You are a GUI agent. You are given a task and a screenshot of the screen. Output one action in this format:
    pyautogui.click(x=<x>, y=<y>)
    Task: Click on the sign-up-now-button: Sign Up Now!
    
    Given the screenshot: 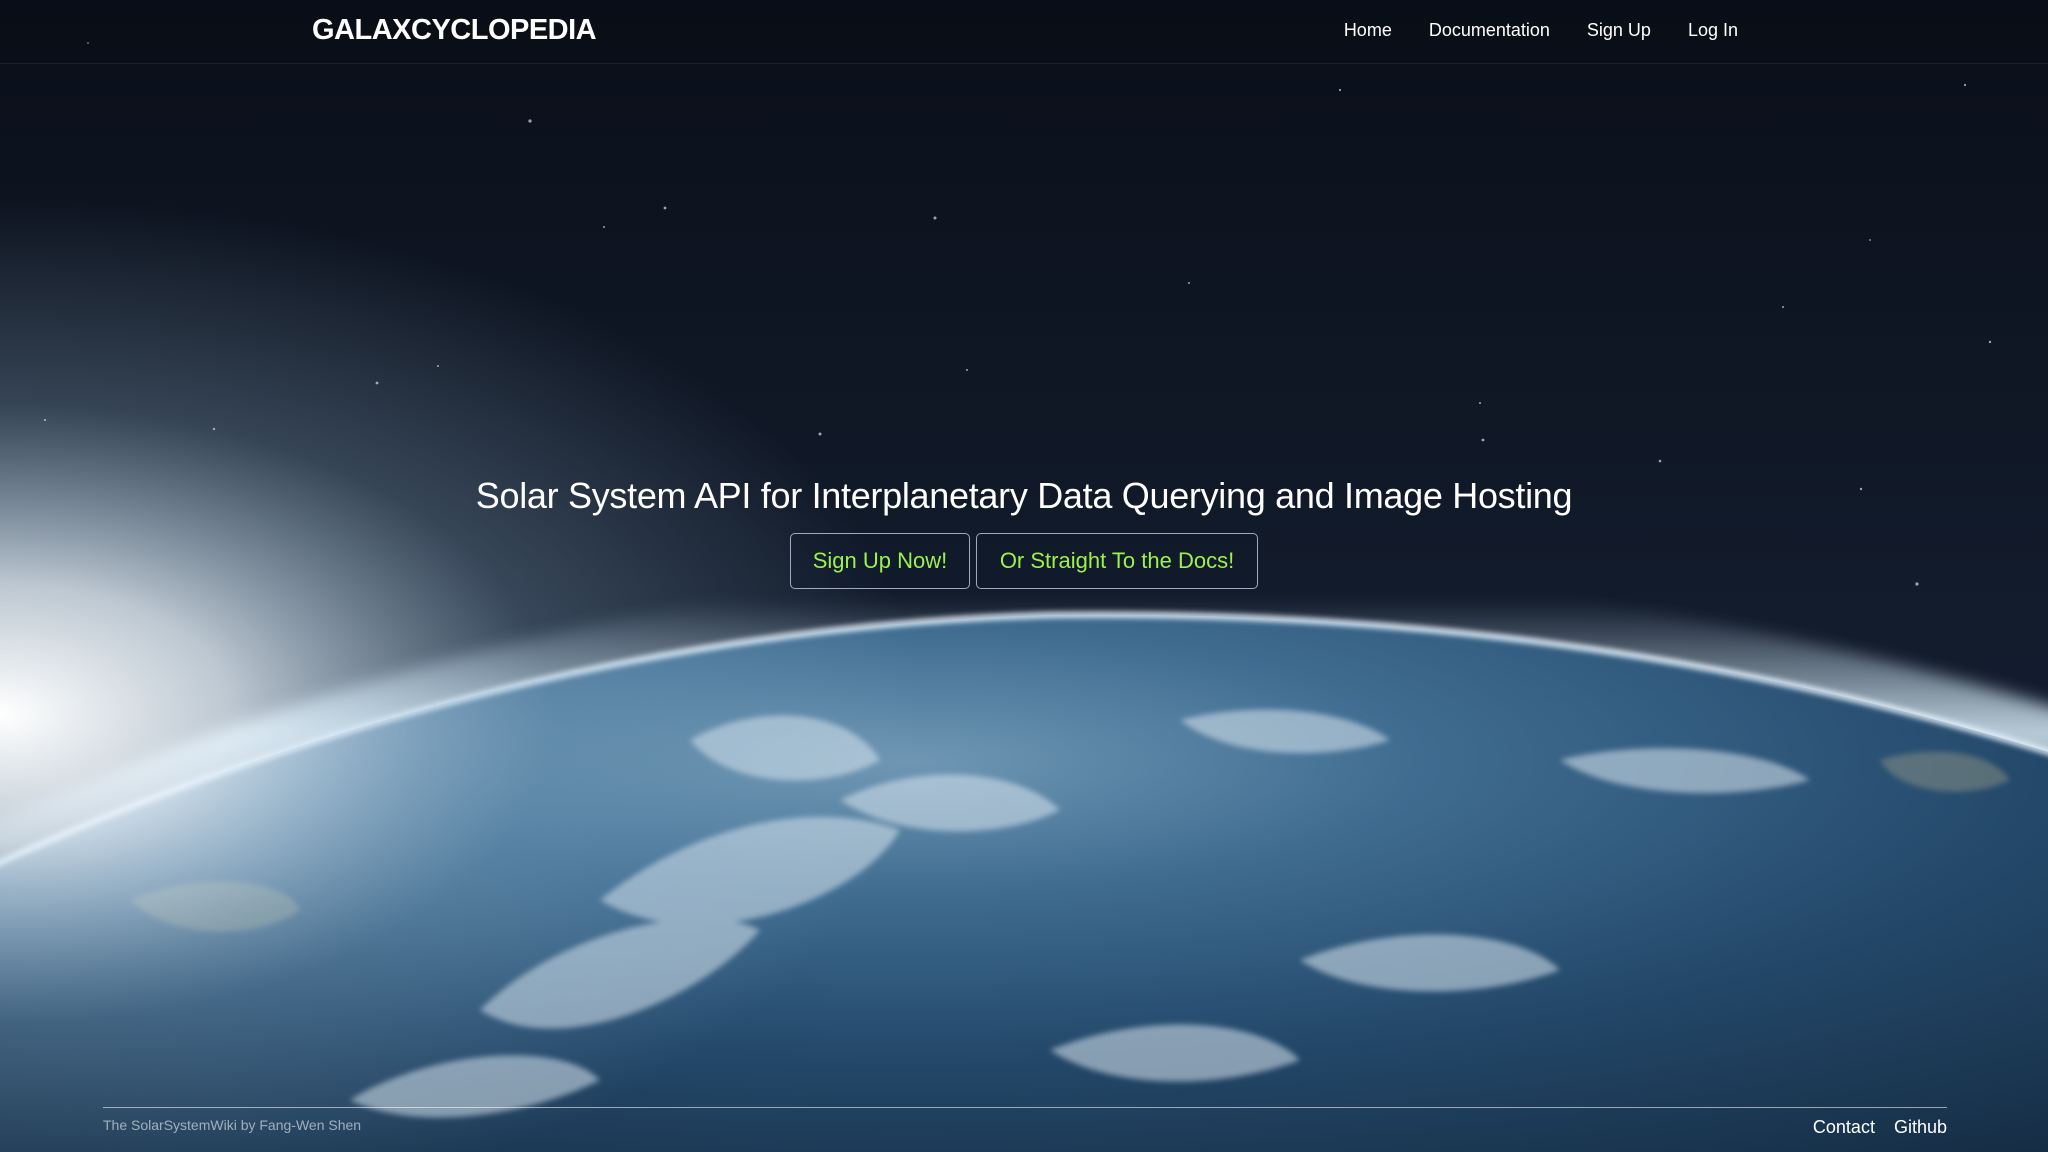 What is the action you would take?
    pyautogui.click(x=880, y=561)
    